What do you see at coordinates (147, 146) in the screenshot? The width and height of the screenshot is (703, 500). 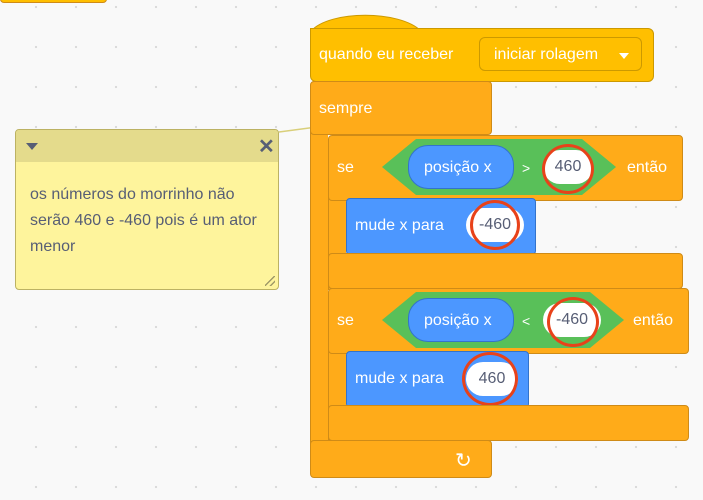 I see `comment-header: ✕` at bounding box center [147, 146].